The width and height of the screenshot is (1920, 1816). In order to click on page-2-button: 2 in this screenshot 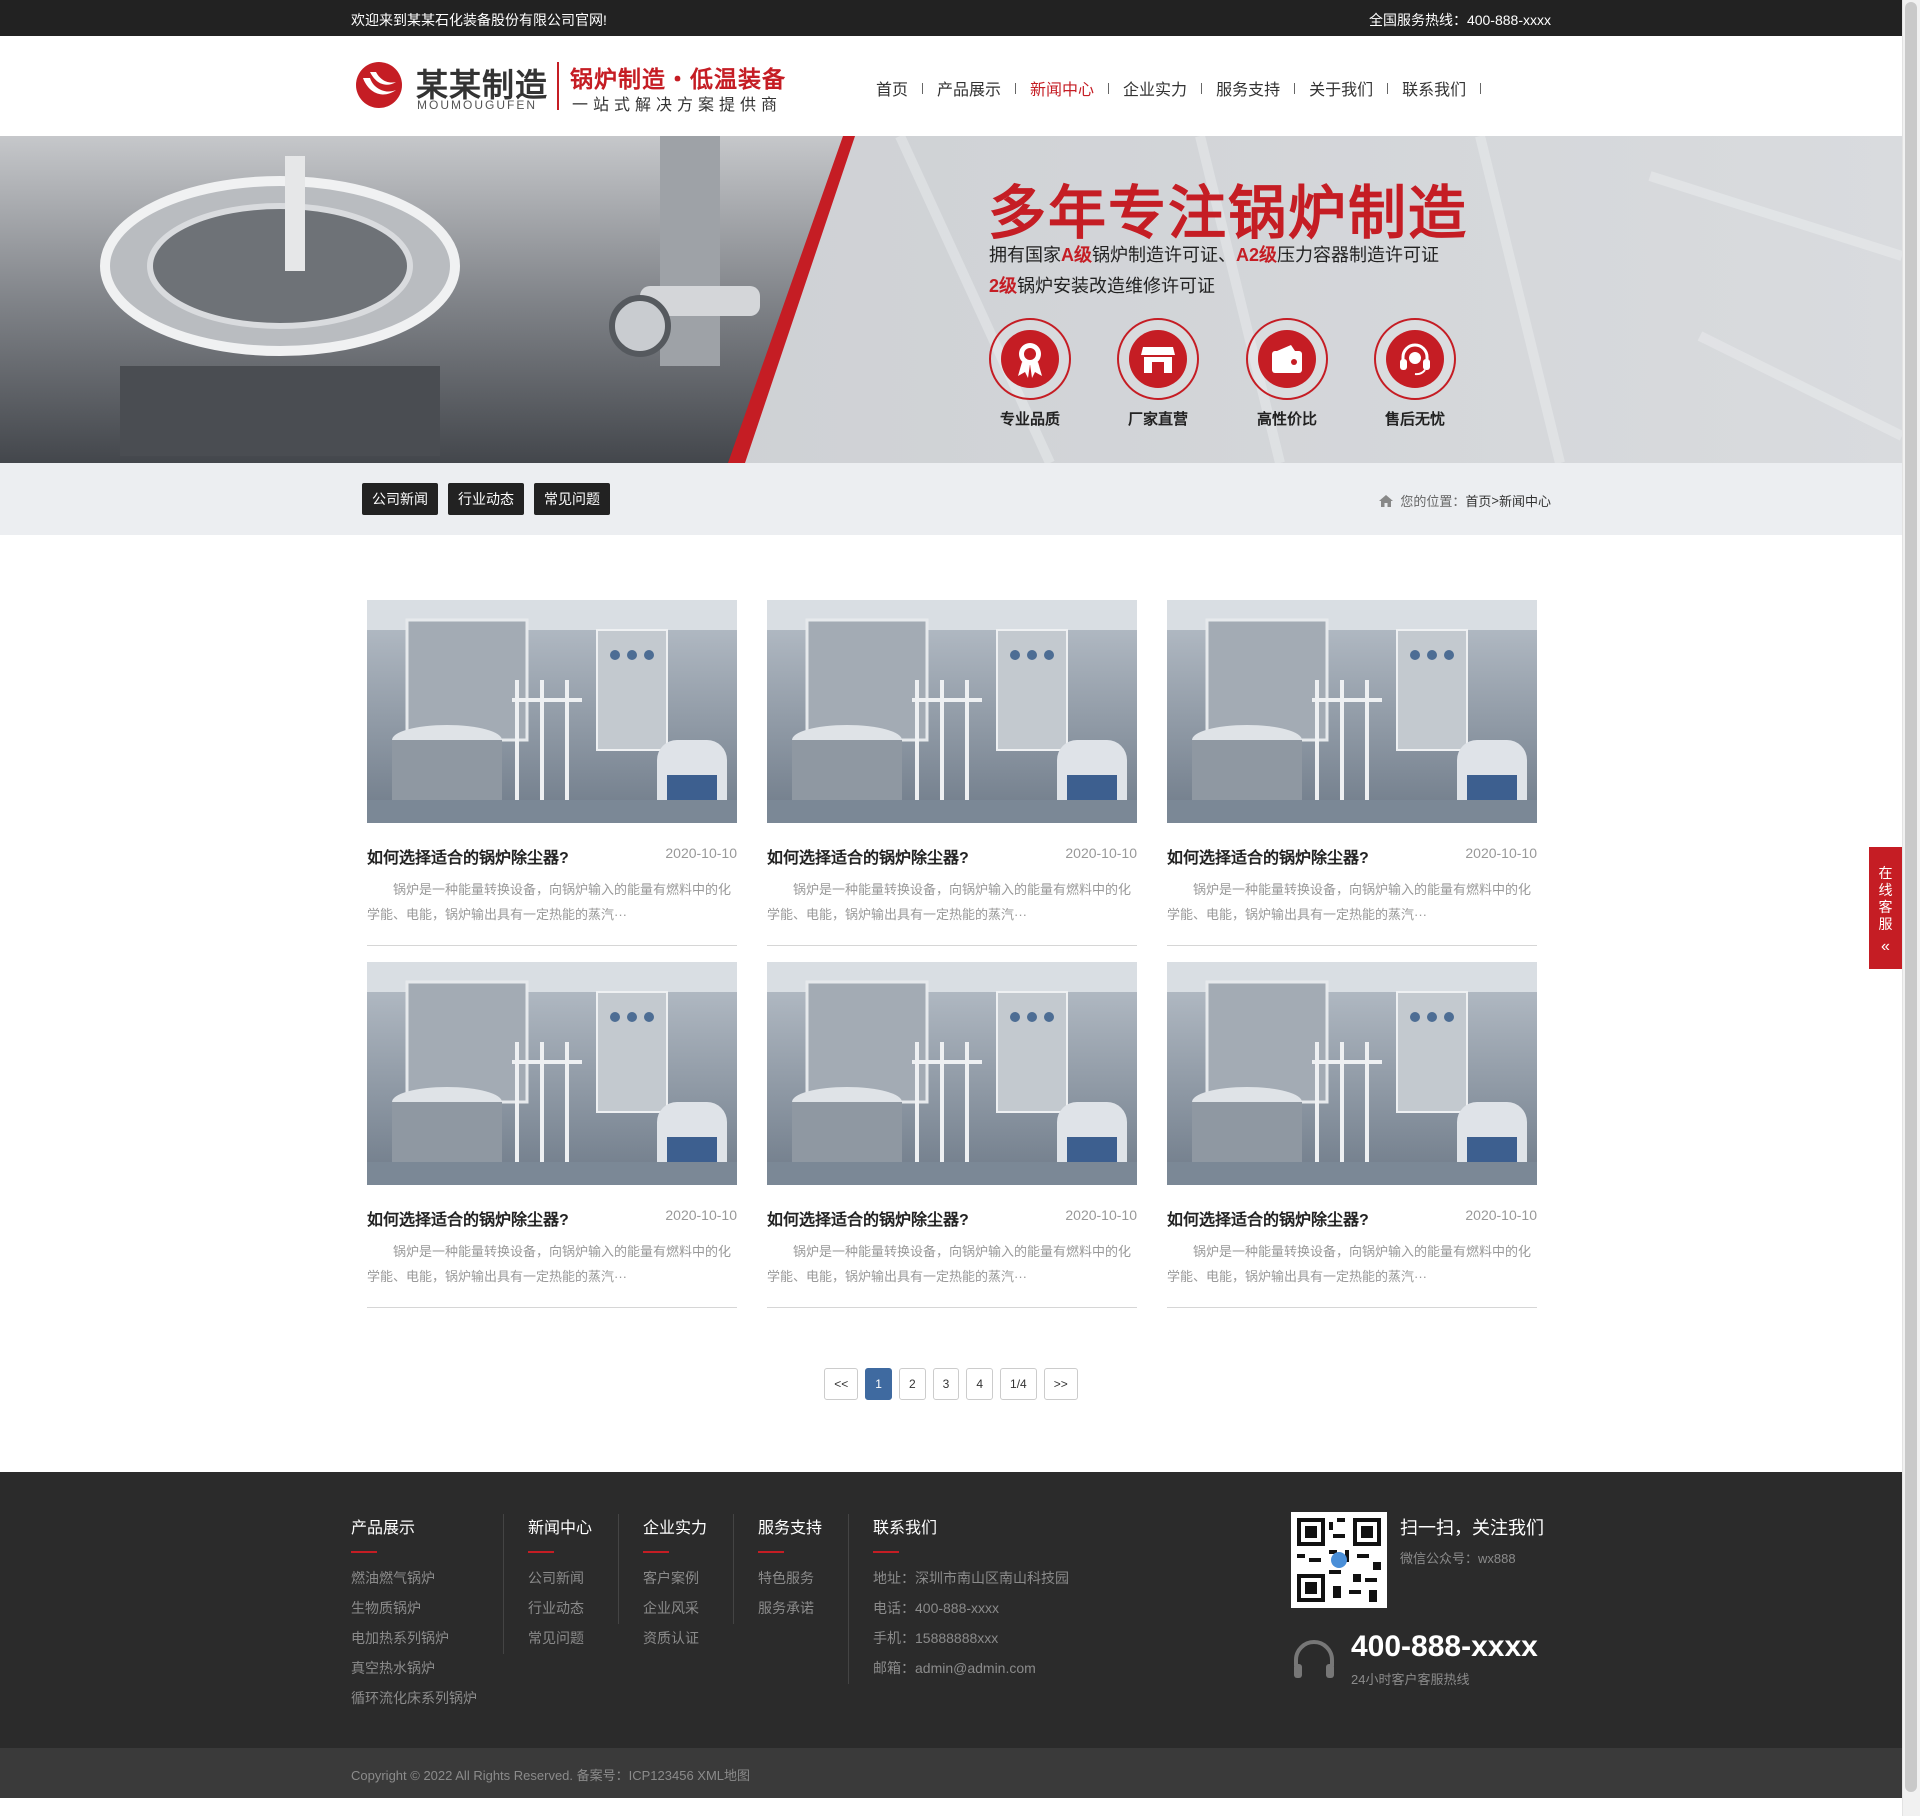, I will do `click(912, 1384)`.